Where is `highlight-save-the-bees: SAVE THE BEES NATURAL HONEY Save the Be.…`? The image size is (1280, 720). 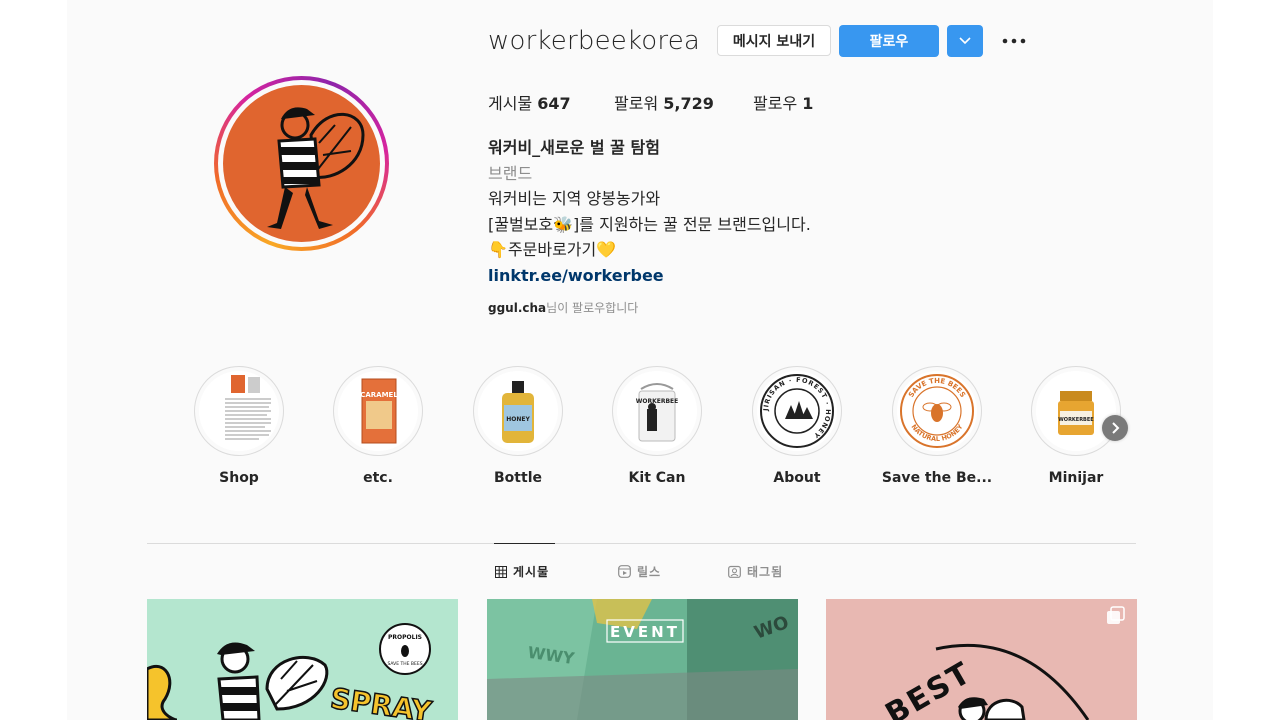 highlight-save-the-bees: SAVE THE BEES NATURAL HONEY Save the Be.… is located at coordinates (937, 426).